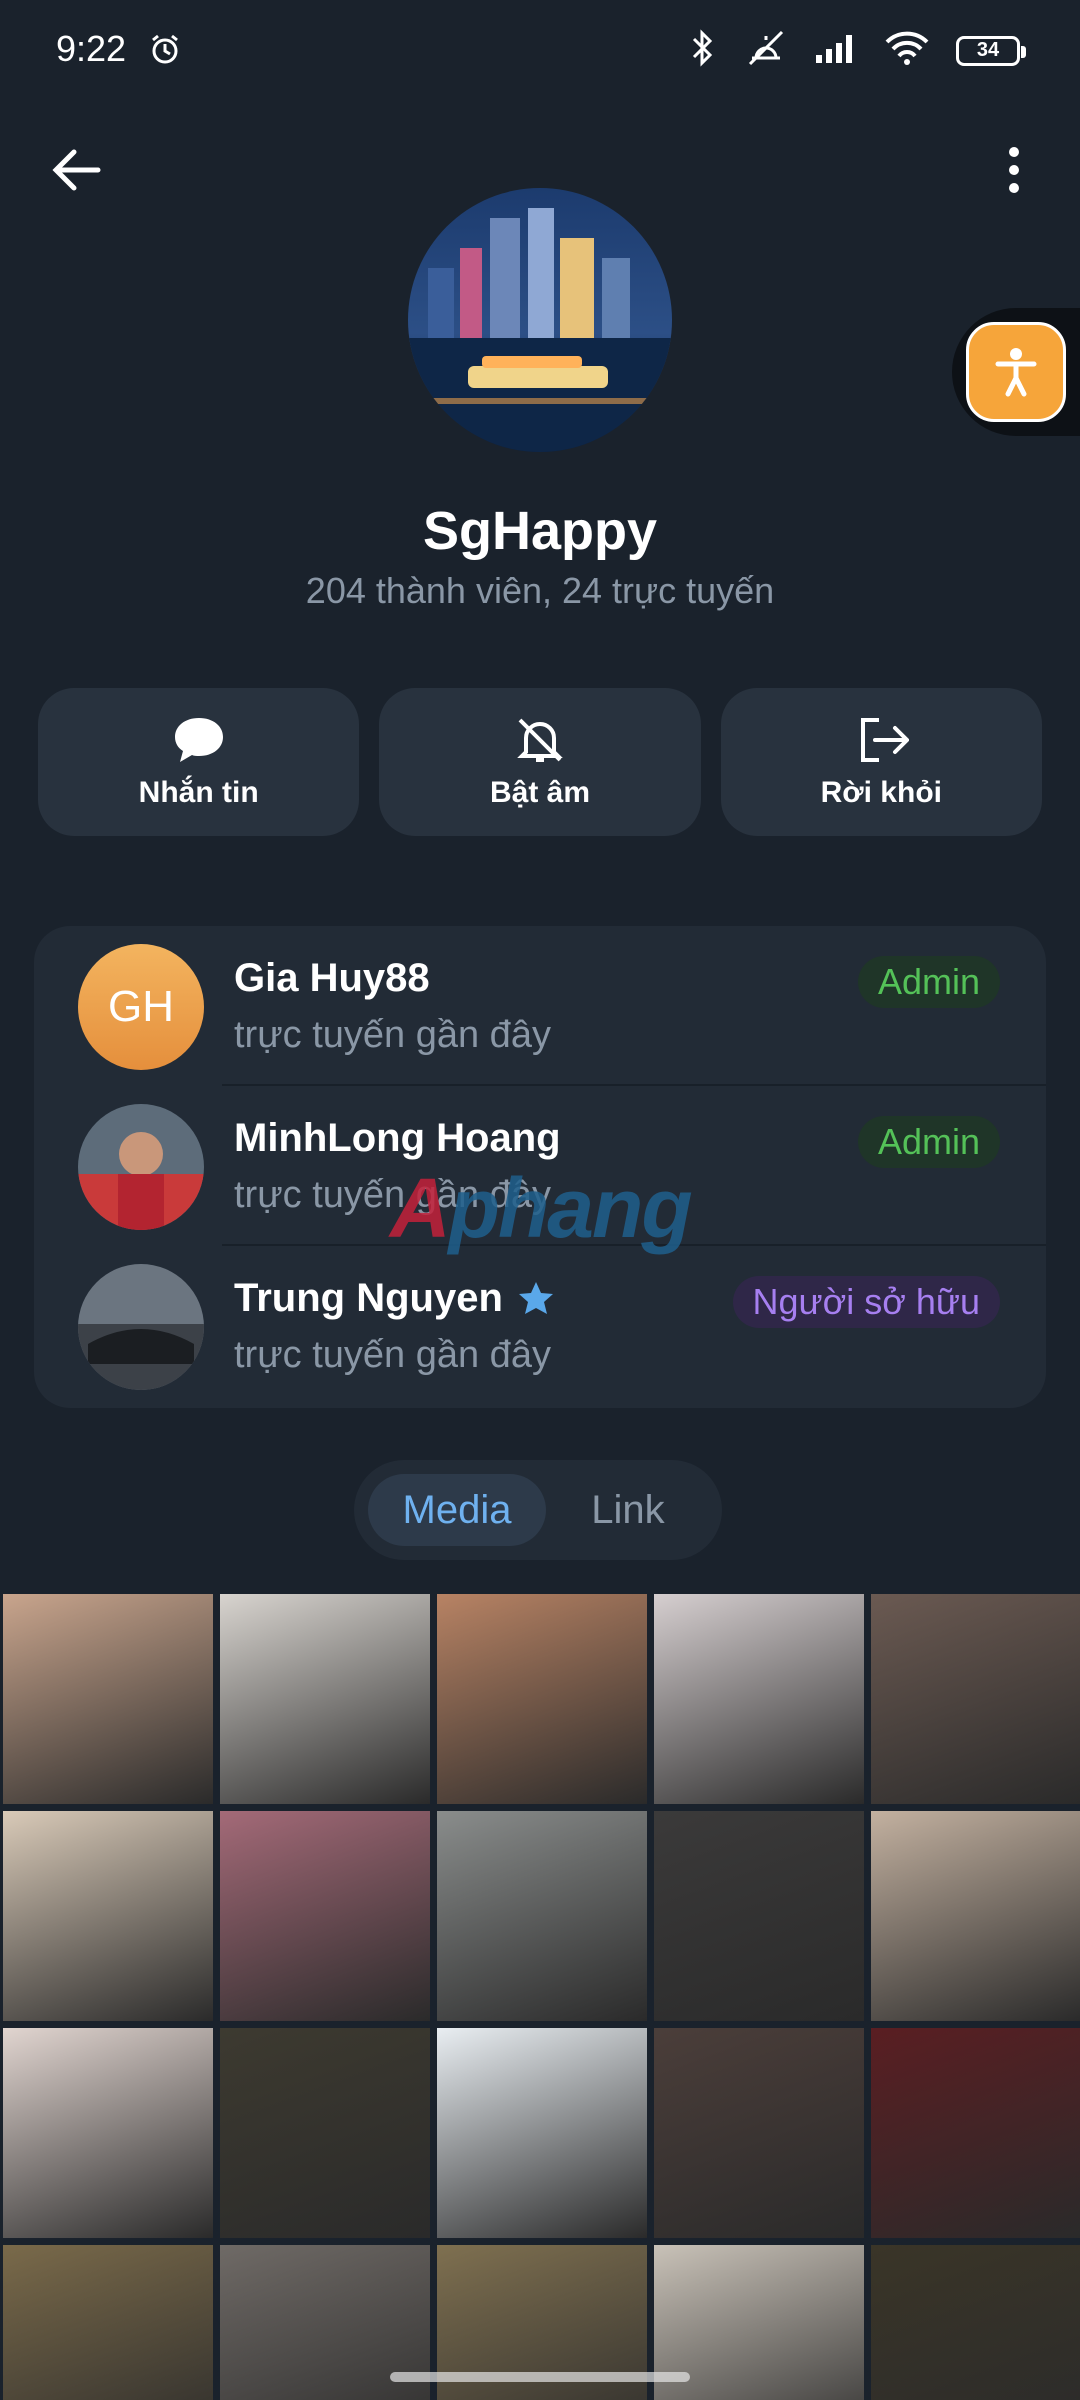  Describe the element at coordinates (540, 792) in the screenshot. I see `unmute-button-label: Bật âm` at that location.